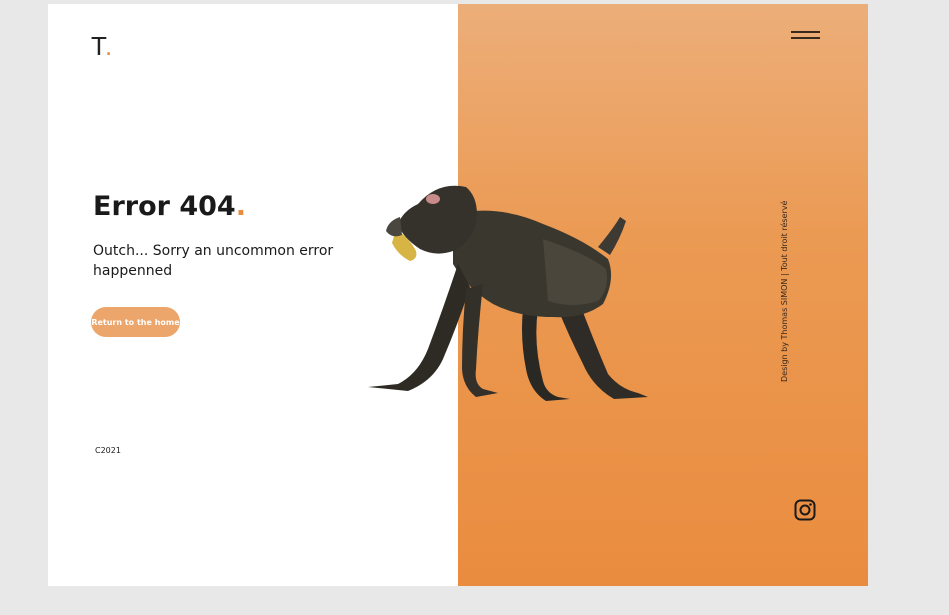  I want to click on mandrill-photo, so click(508, 293).